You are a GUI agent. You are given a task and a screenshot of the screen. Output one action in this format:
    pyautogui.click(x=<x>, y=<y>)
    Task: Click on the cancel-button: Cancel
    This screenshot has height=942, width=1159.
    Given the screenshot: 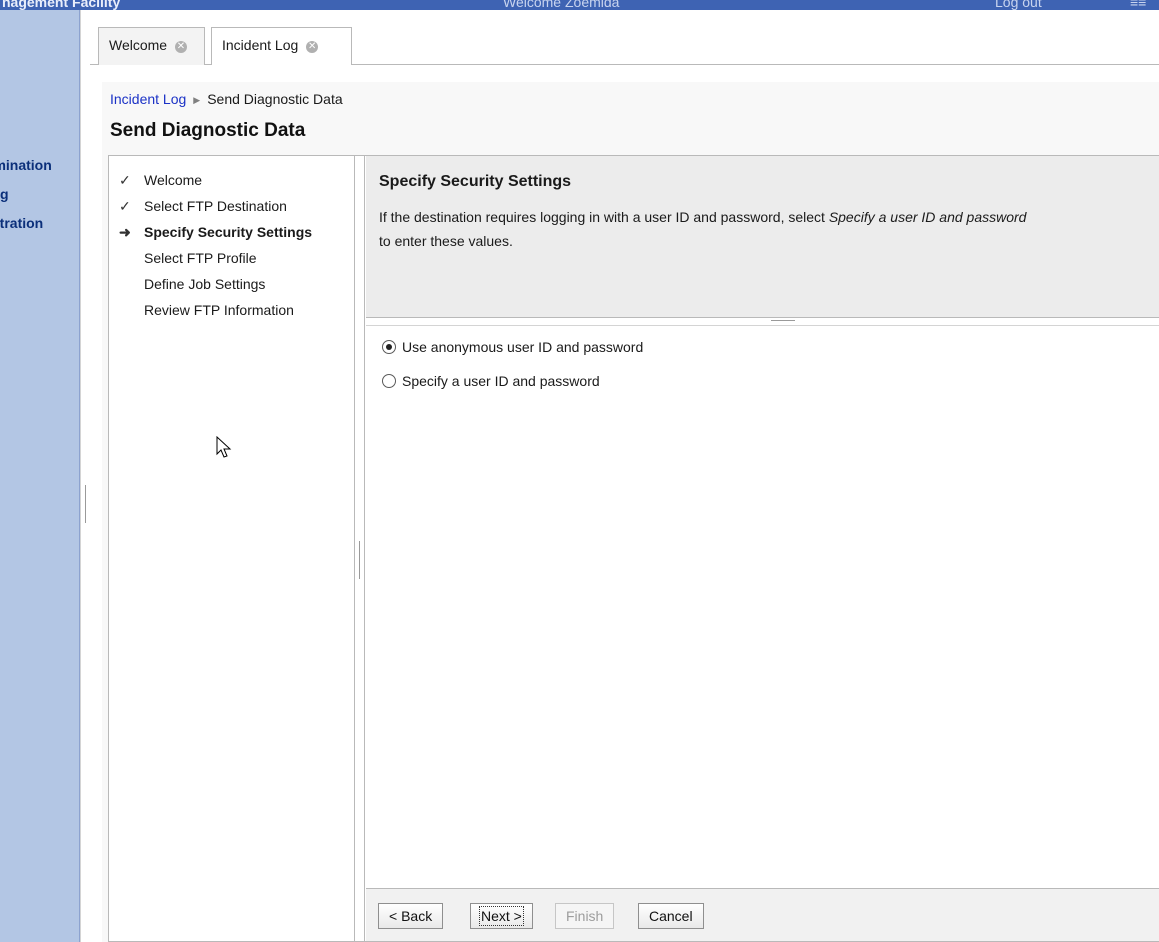 What is the action you would take?
    pyautogui.click(x=671, y=916)
    